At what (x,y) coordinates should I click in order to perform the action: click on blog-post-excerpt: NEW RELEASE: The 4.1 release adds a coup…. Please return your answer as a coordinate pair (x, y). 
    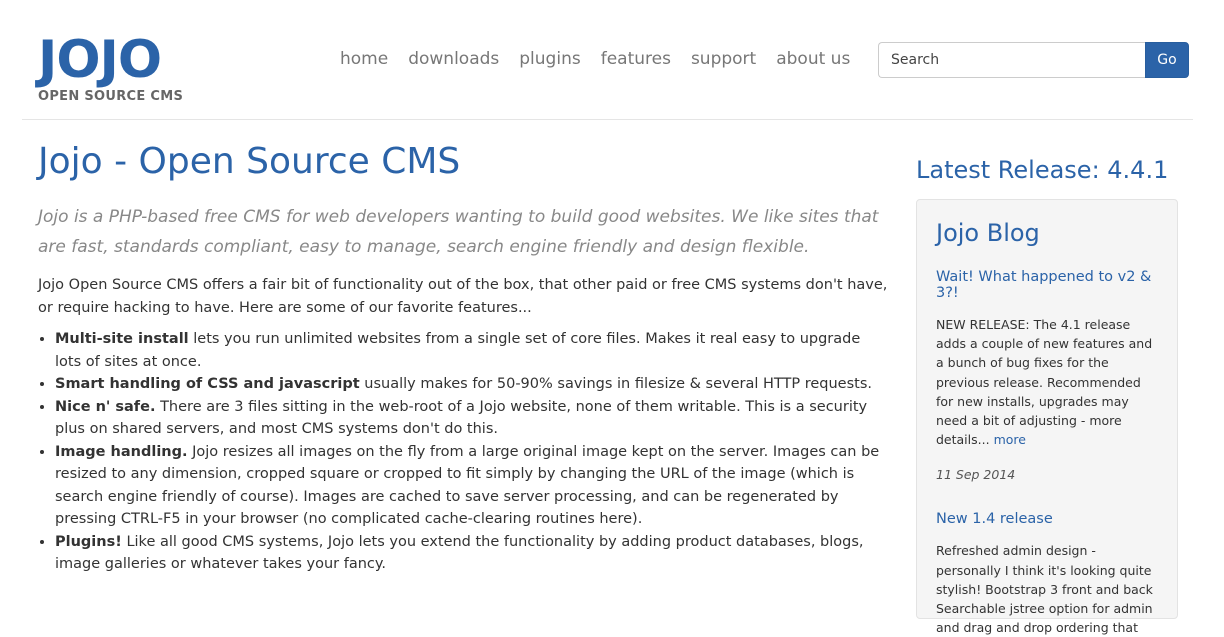
    Looking at the image, I should click on (1047, 382).